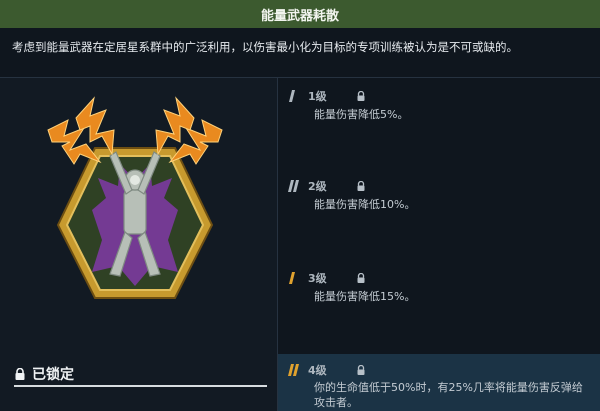  I want to click on tier-1: 1级 能量伤害降低5%。, so click(439, 105).